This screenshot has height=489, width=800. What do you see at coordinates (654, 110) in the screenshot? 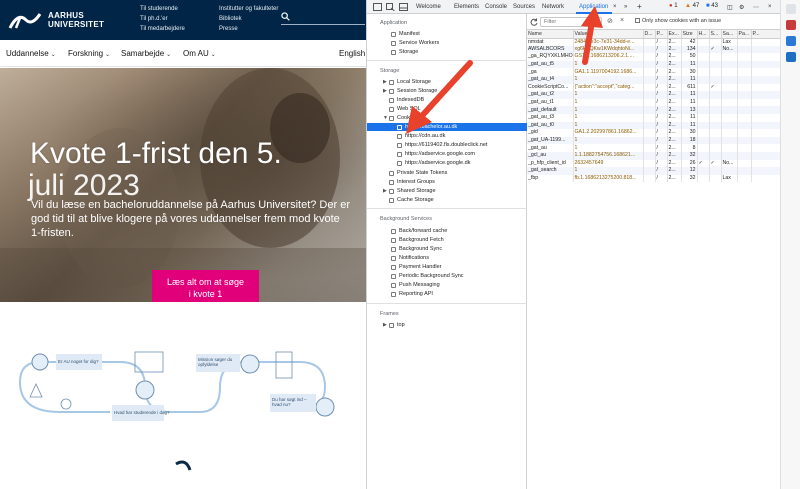
I see `table-row: _gat_default 1 /2... 13` at bounding box center [654, 110].